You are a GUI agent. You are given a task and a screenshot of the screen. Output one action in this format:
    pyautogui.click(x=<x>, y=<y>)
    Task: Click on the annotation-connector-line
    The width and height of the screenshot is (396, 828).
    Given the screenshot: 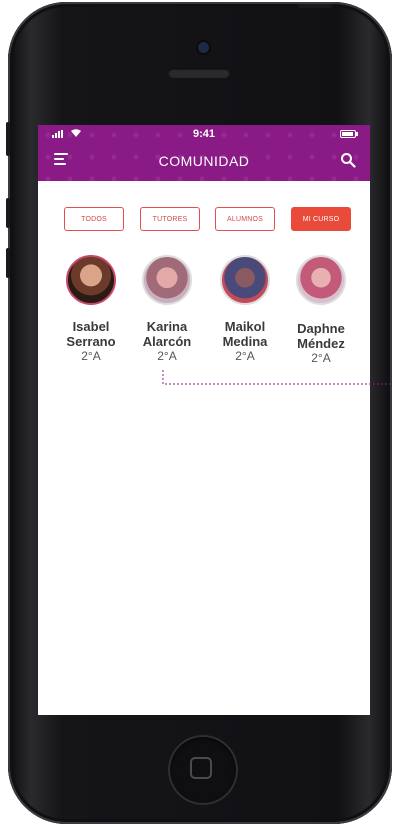 What is the action you would take?
    pyautogui.click(x=277, y=377)
    